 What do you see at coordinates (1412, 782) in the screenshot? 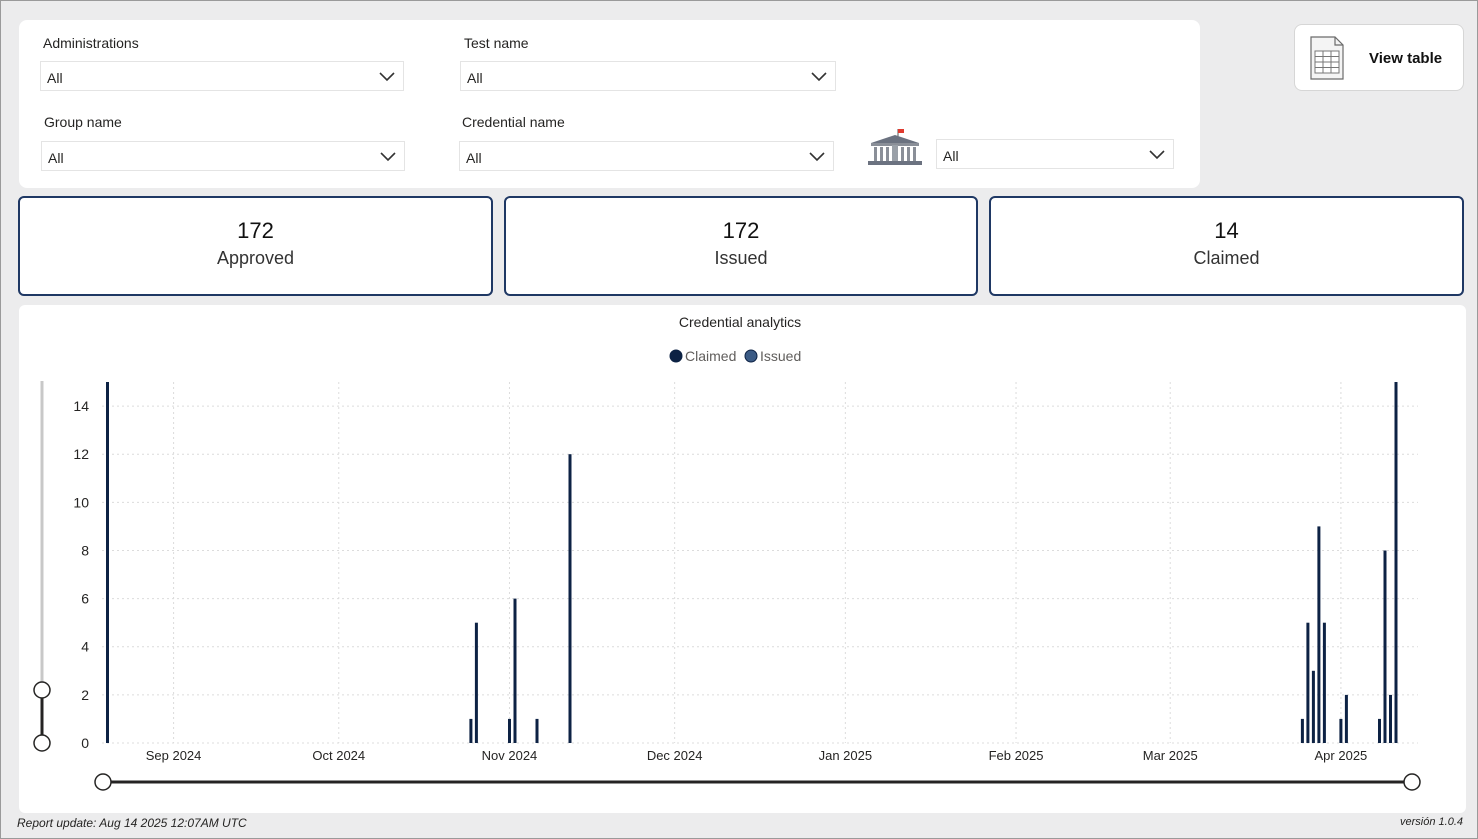
I see `x-slider-handle-right` at bounding box center [1412, 782].